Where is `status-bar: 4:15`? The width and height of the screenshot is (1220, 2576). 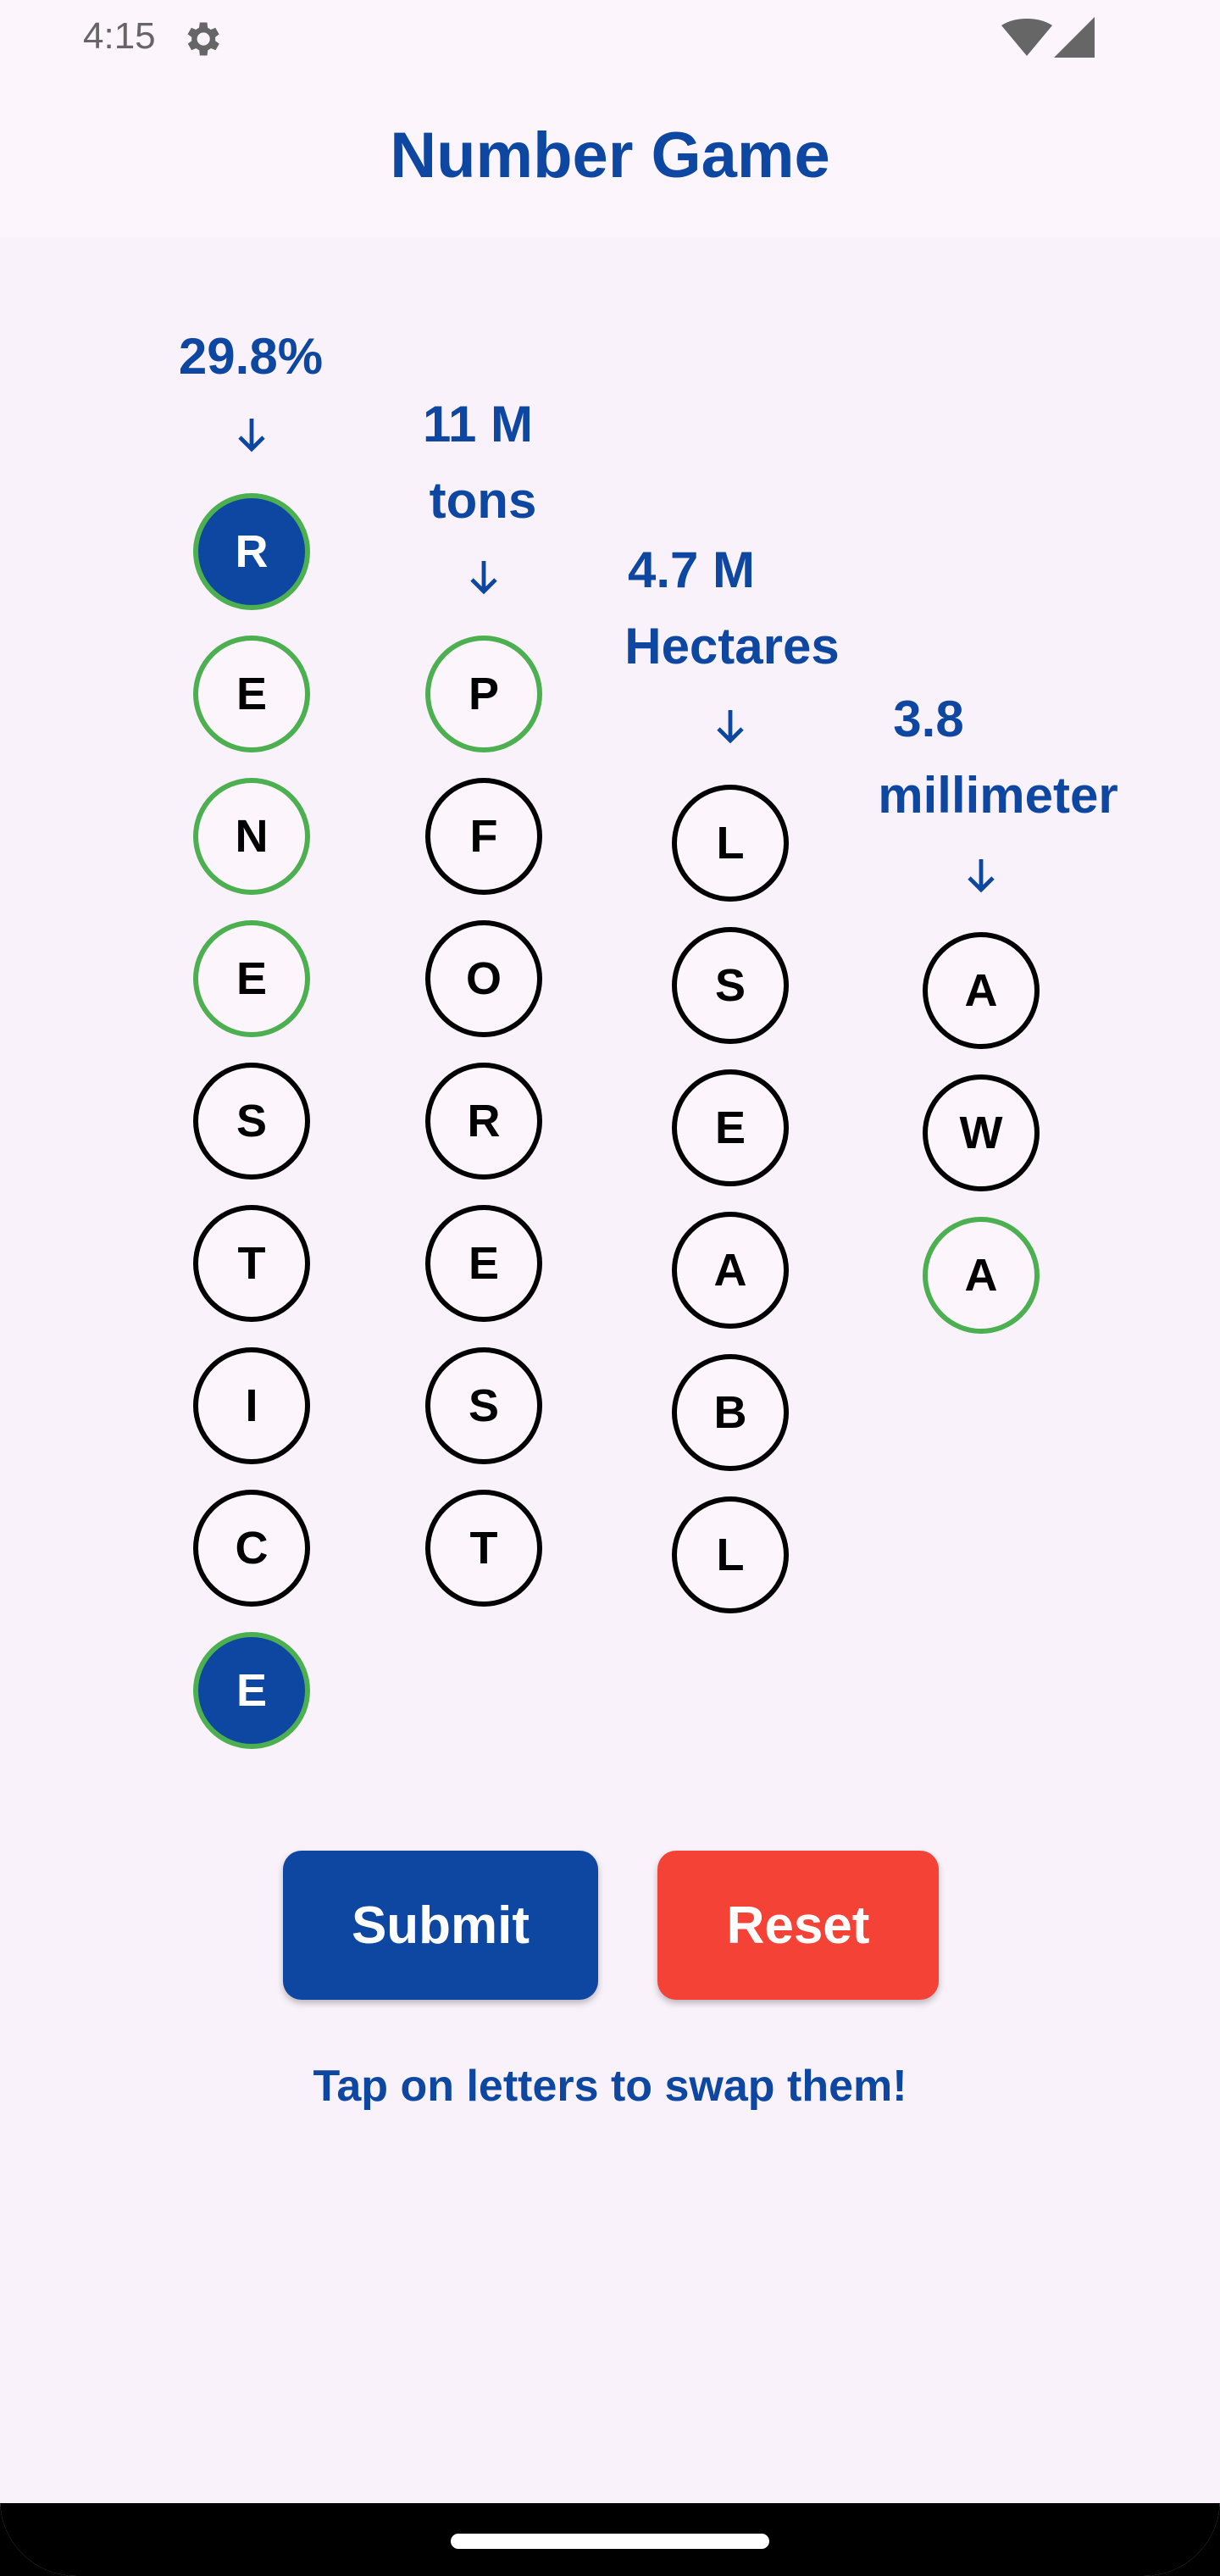 status-bar: 4:15 is located at coordinates (610, 38).